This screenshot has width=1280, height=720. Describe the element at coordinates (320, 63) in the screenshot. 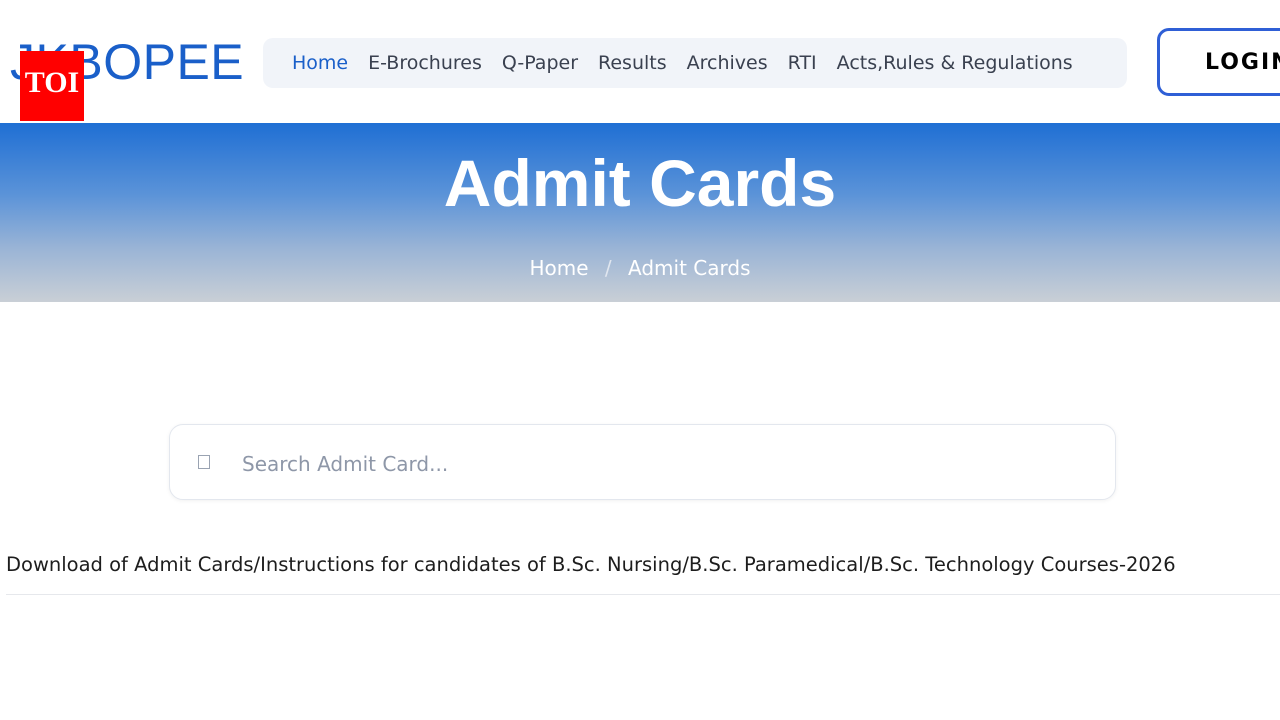

I see `nav-item-home: Home` at that location.